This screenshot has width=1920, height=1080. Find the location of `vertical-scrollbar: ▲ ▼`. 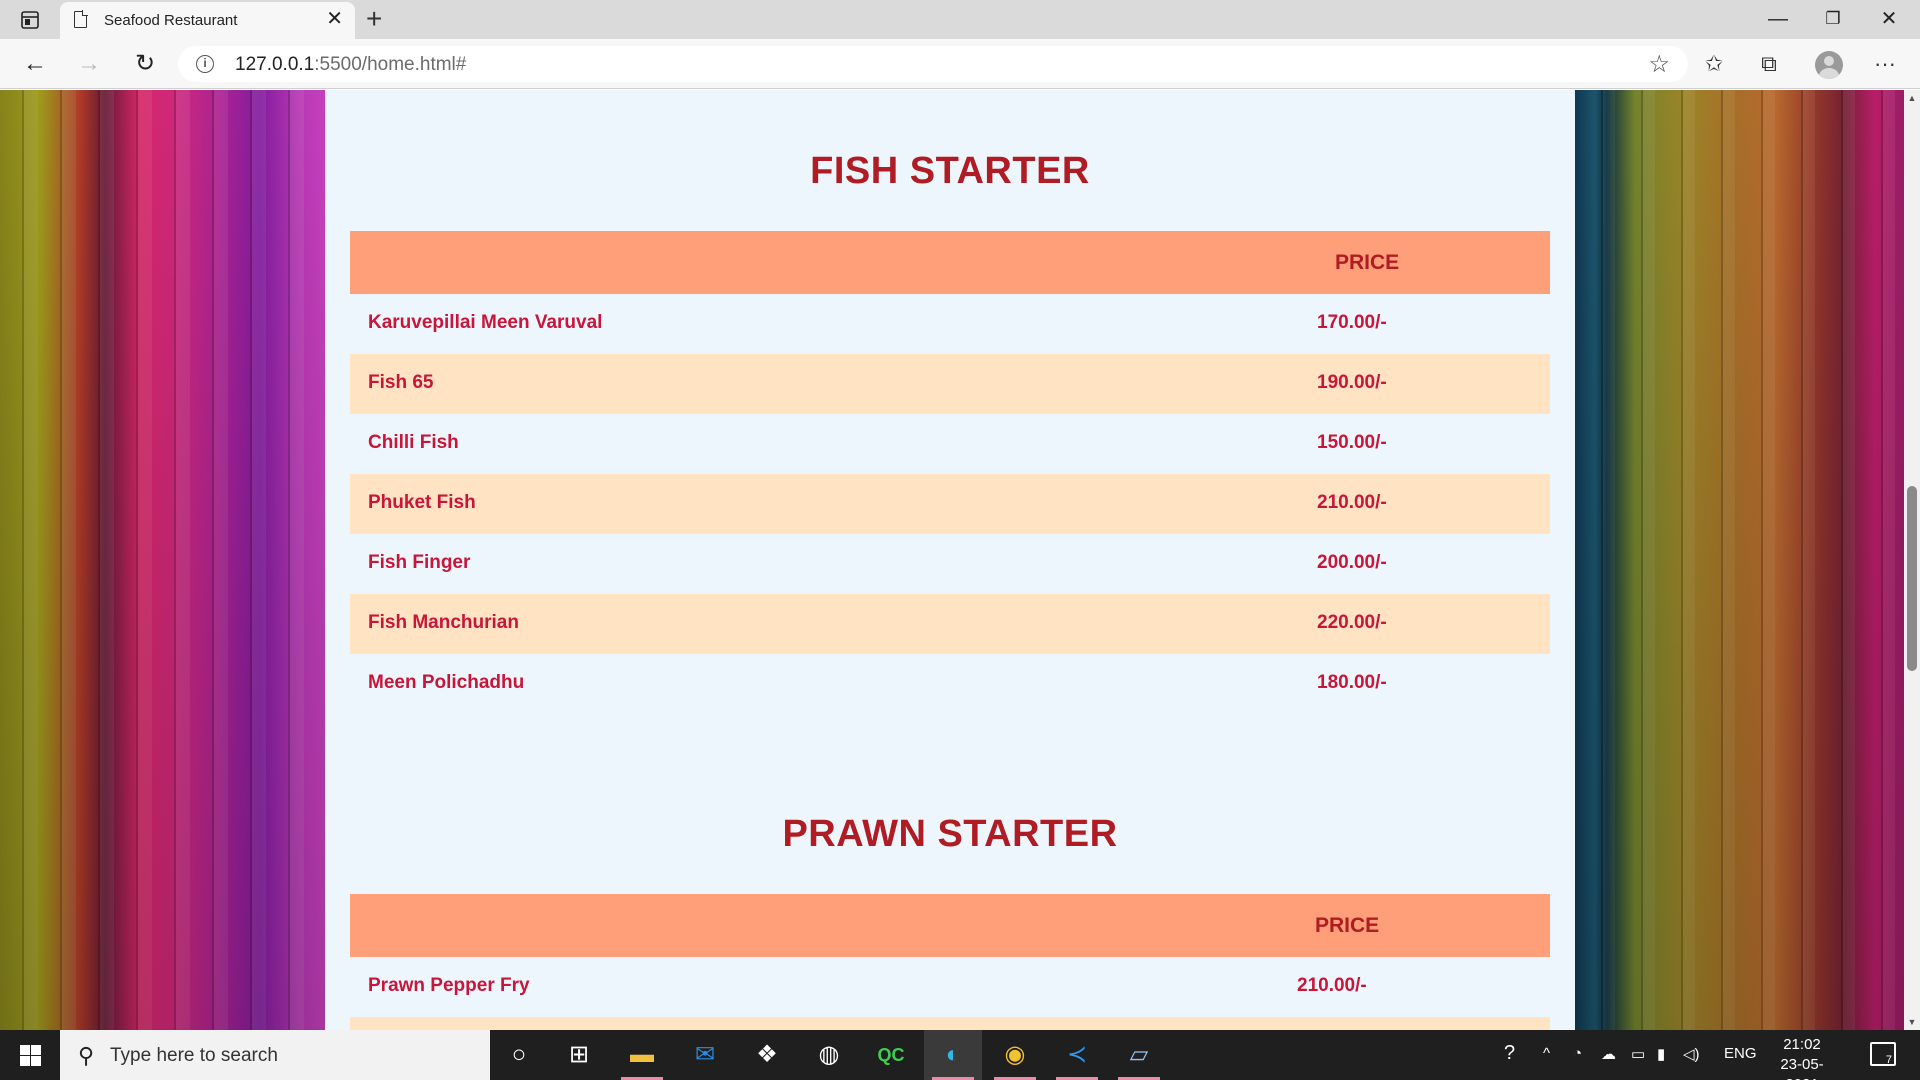

vertical-scrollbar: ▲ ▼ is located at coordinates (1912, 560).